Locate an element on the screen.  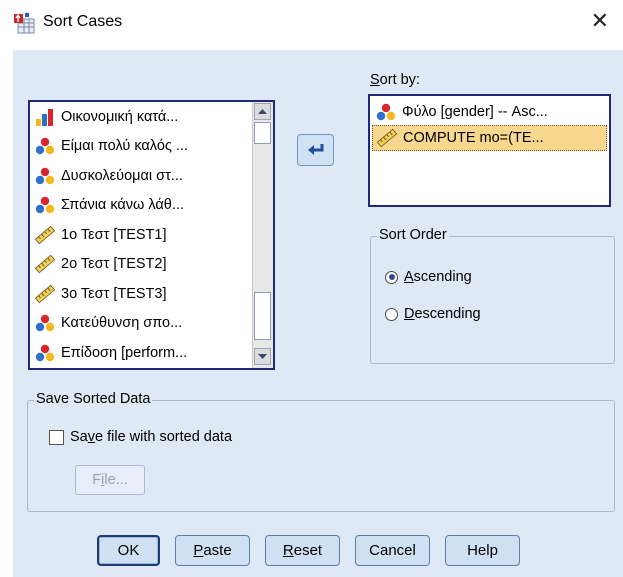
ascending-option: Ascending is located at coordinates (428, 277).